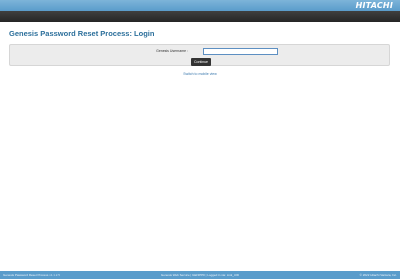 The image size is (400, 279). I want to click on nav-bar, so click(200, 16).